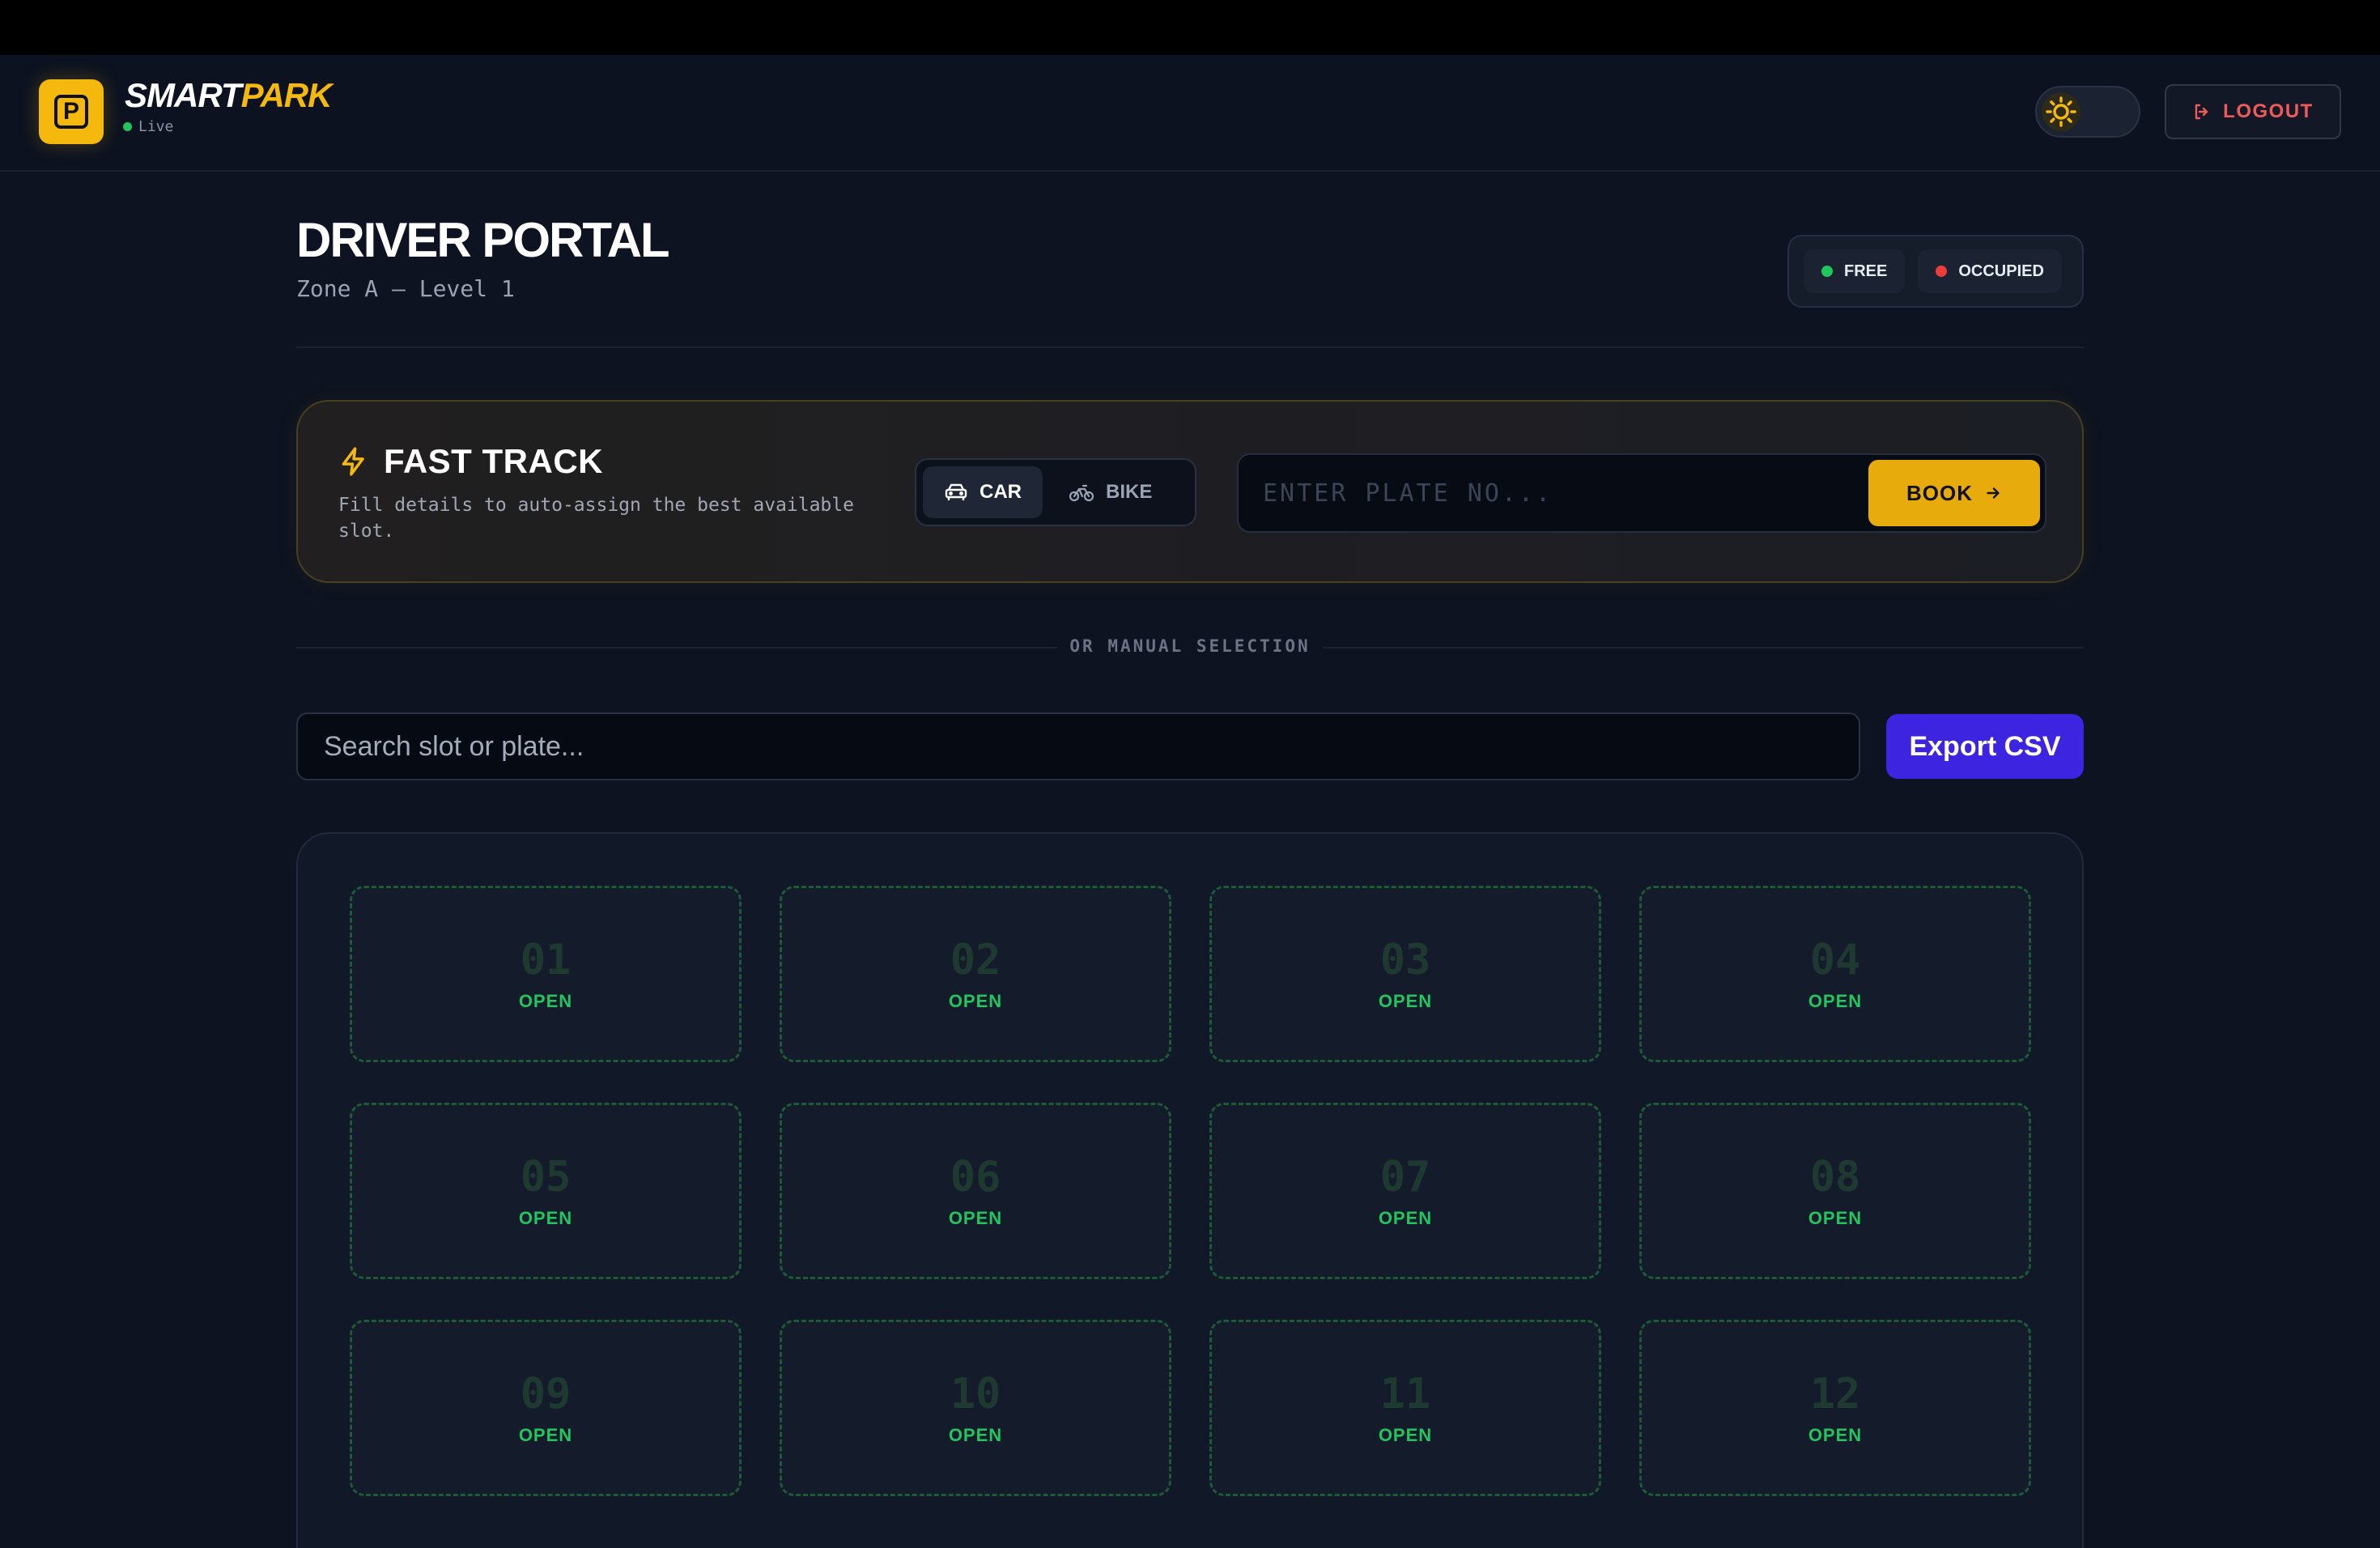 The image size is (2380, 1548). I want to click on plate-booking-form: BOOK, so click(1641, 493).